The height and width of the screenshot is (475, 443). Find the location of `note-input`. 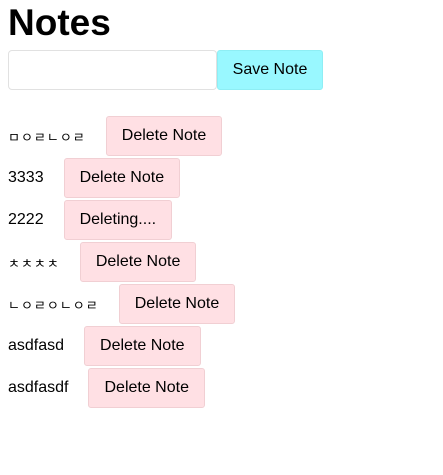

note-input is located at coordinates (112, 70).